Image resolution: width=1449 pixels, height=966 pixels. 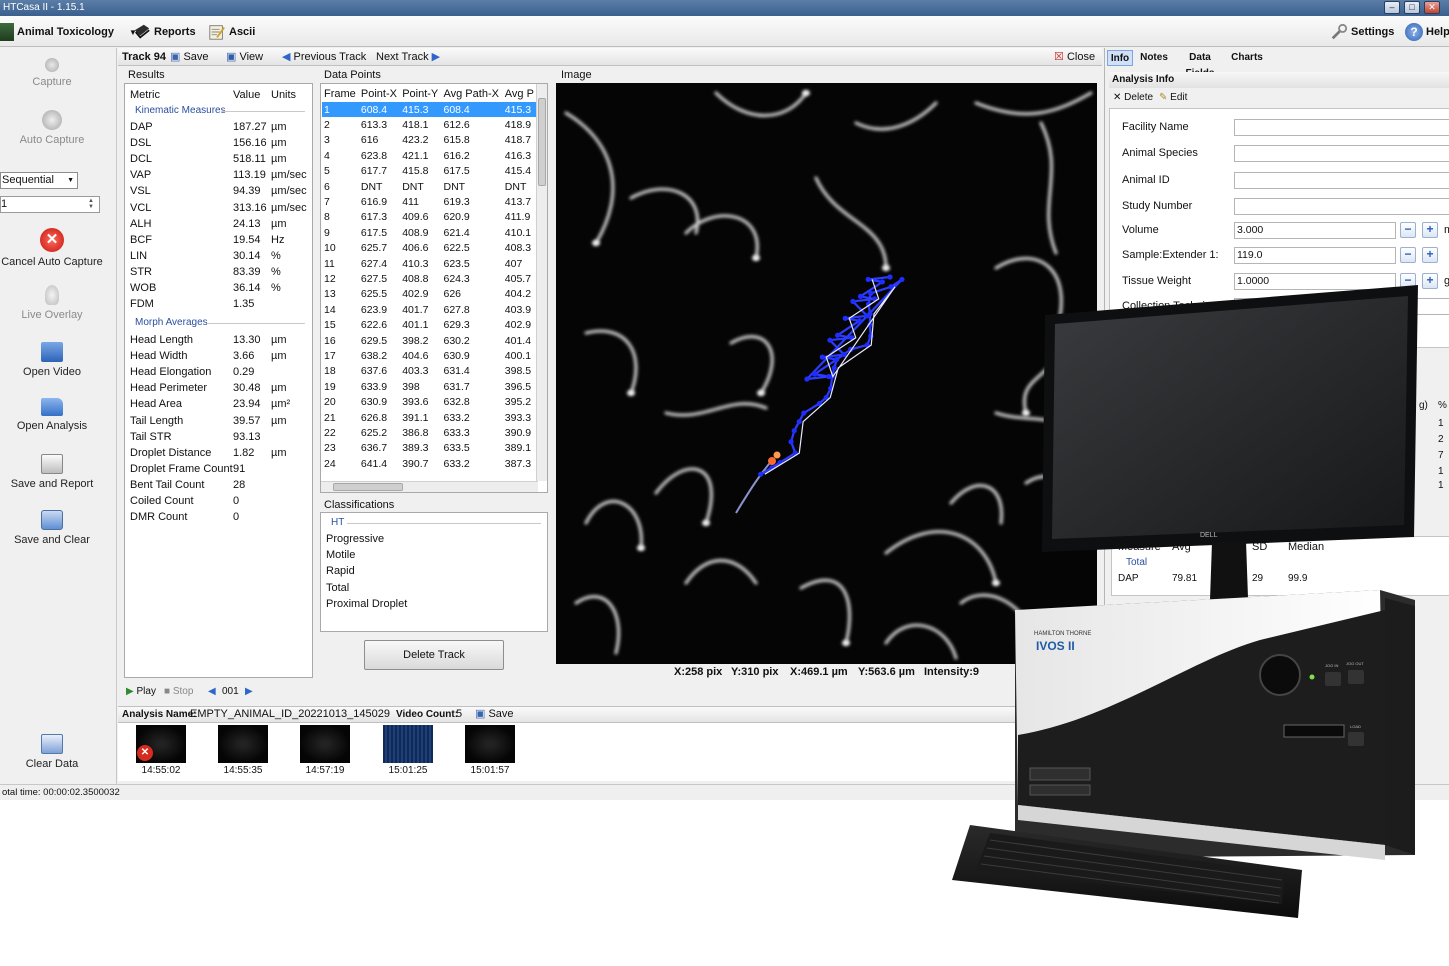 I want to click on datapoint-row: 22 625.2 386.8 633.3 390.9, so click(x=429, y=432).